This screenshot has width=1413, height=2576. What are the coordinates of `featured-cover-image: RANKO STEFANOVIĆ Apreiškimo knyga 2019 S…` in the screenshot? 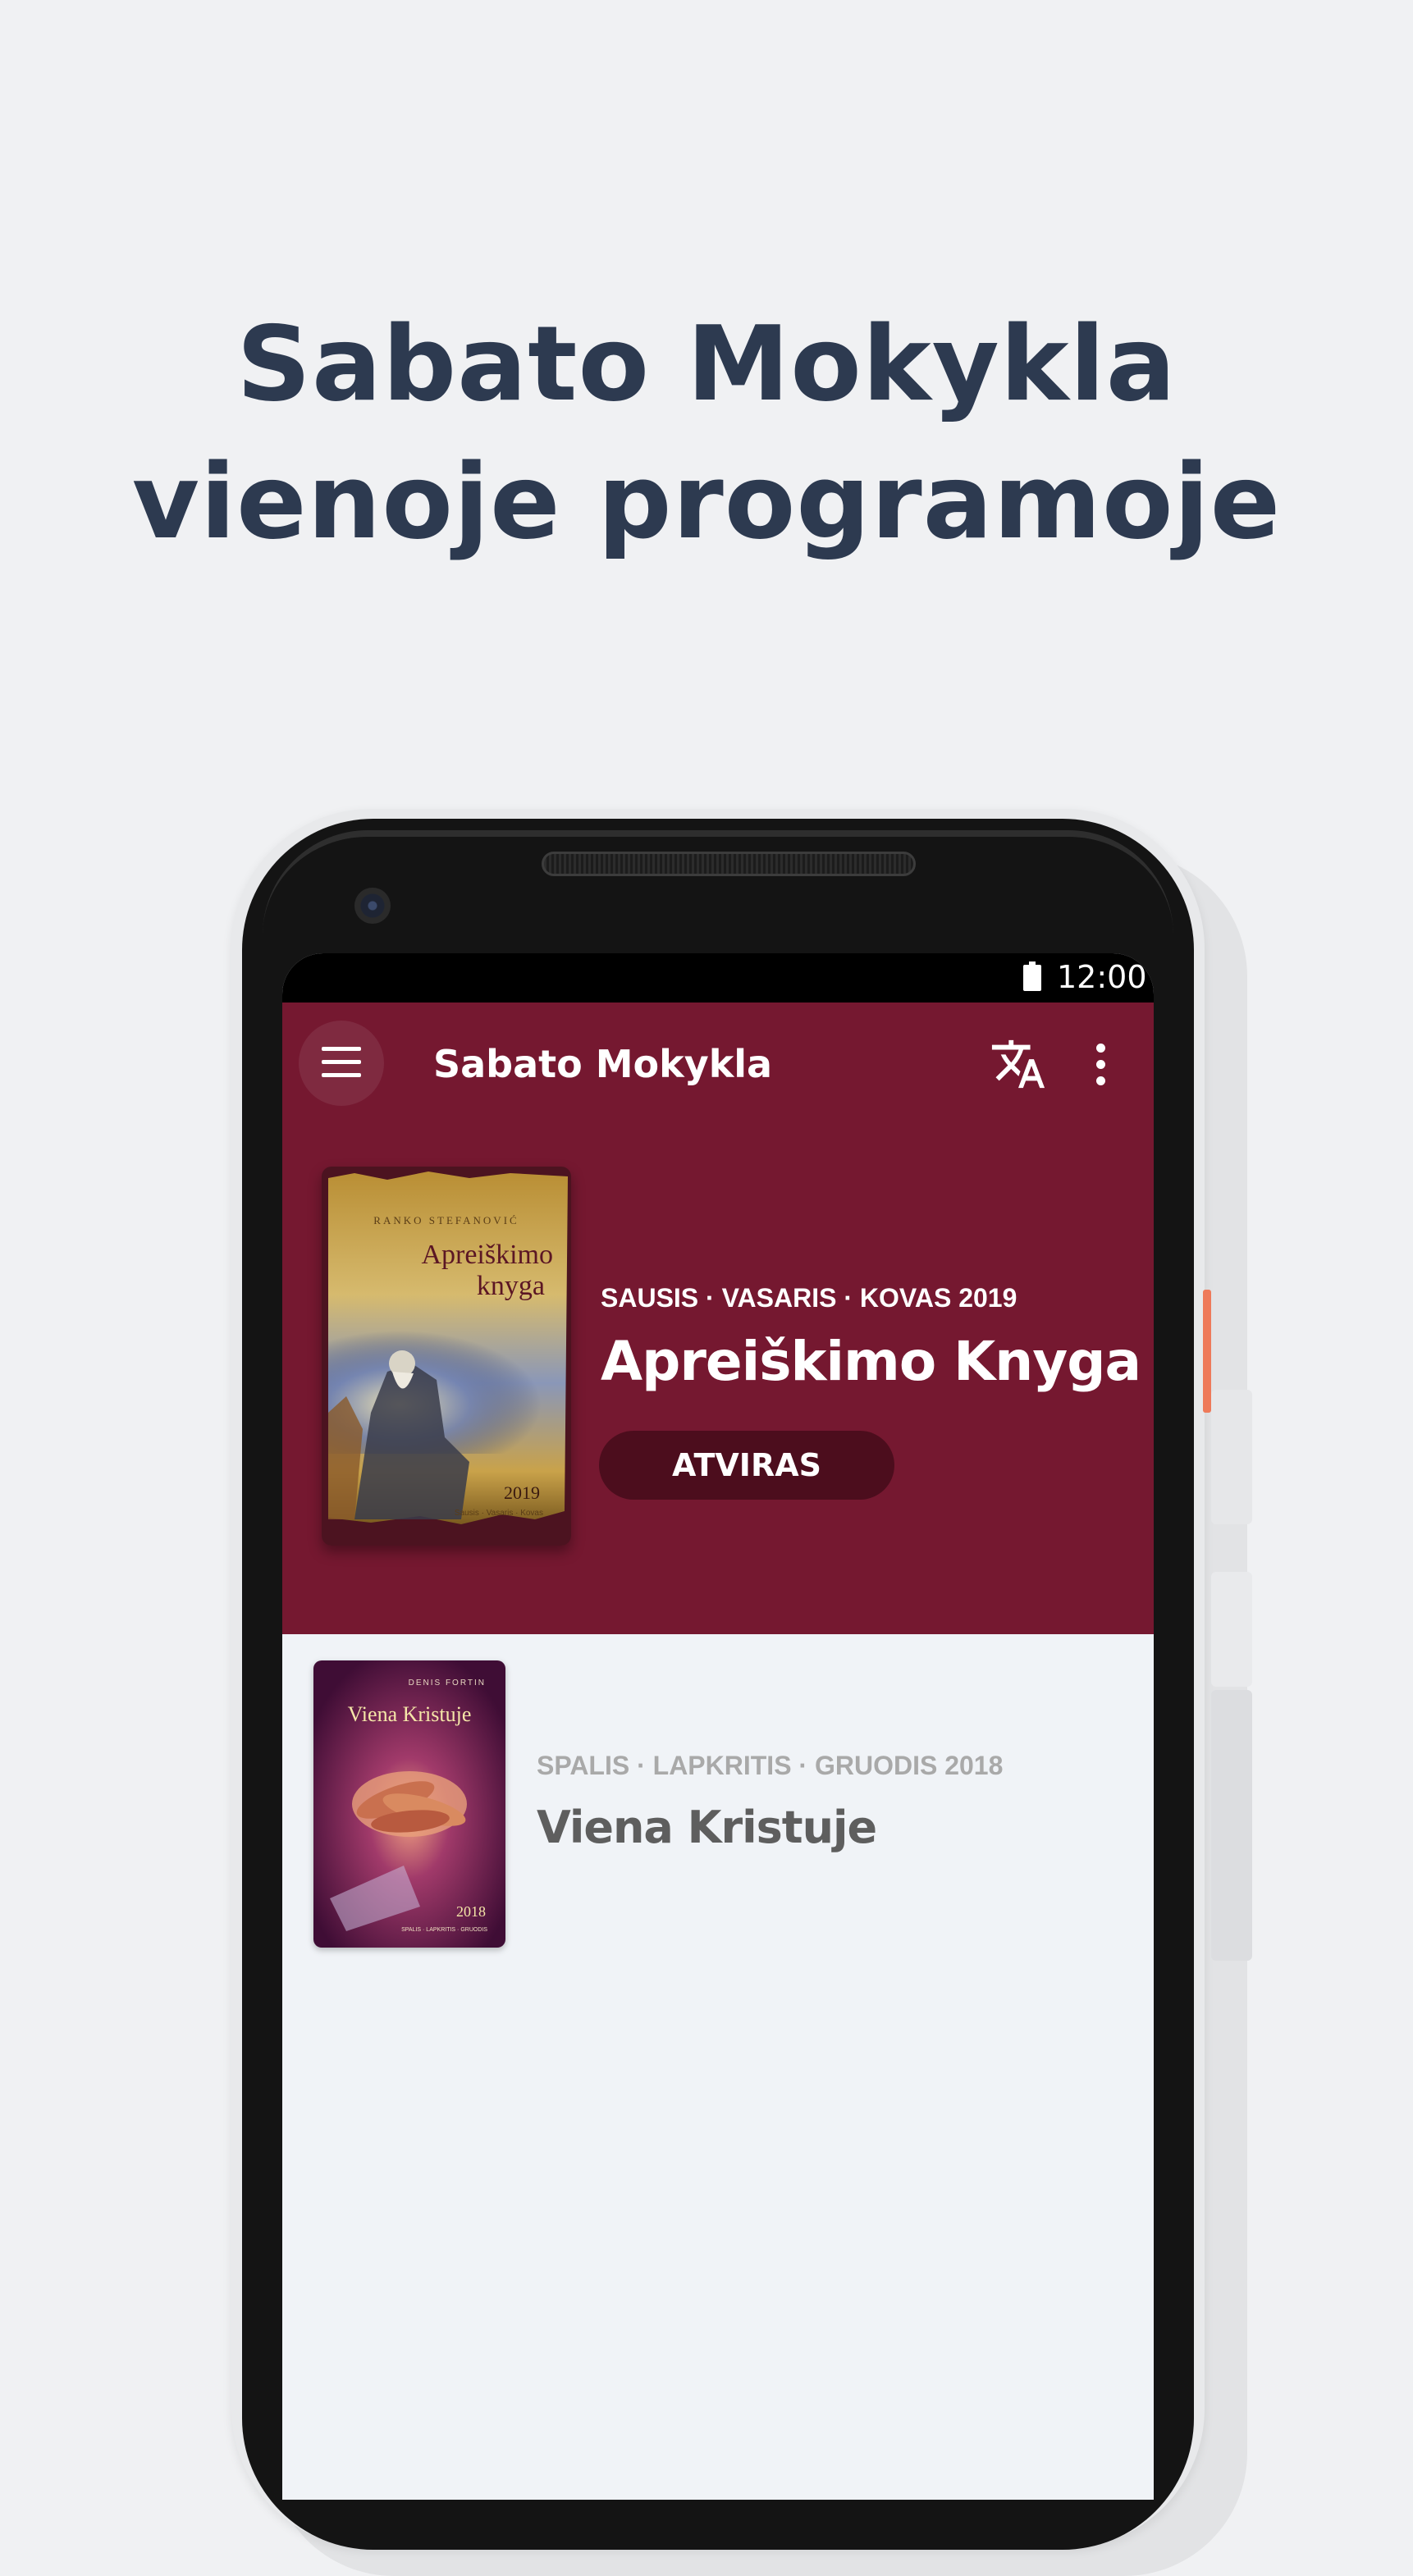 It's located at (446, 1356).